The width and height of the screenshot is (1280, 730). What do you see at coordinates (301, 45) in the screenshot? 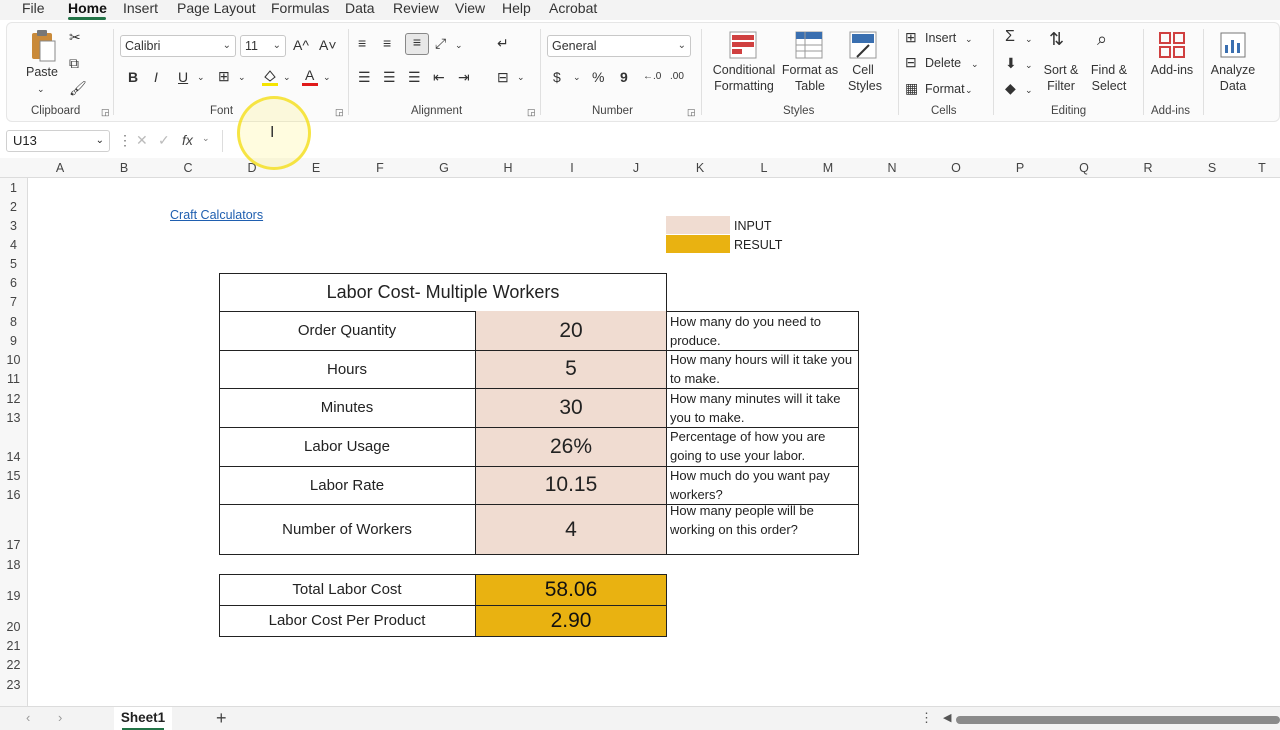
I see `increase-font-icon: A^` at bounding box center [301, 45].